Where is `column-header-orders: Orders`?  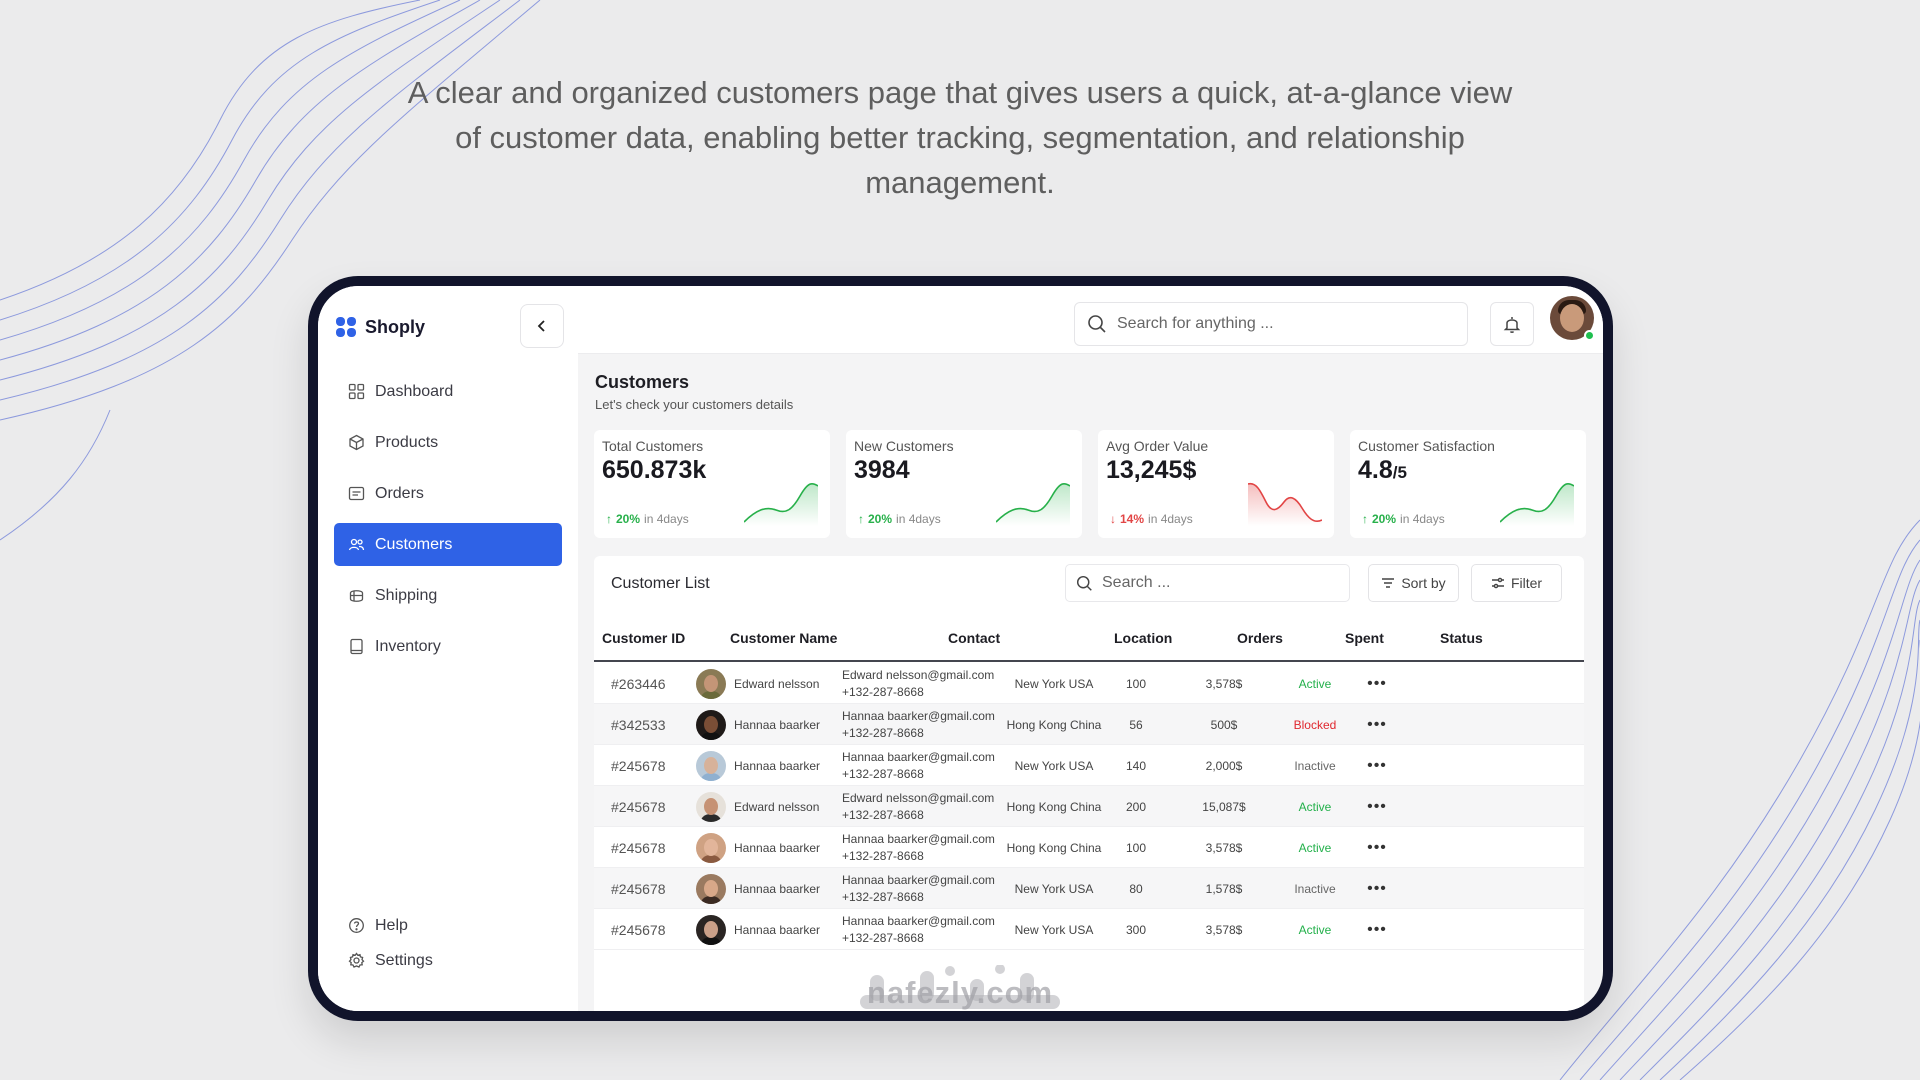 column-header-orders: Orders is located at coordinates (1260, 638).